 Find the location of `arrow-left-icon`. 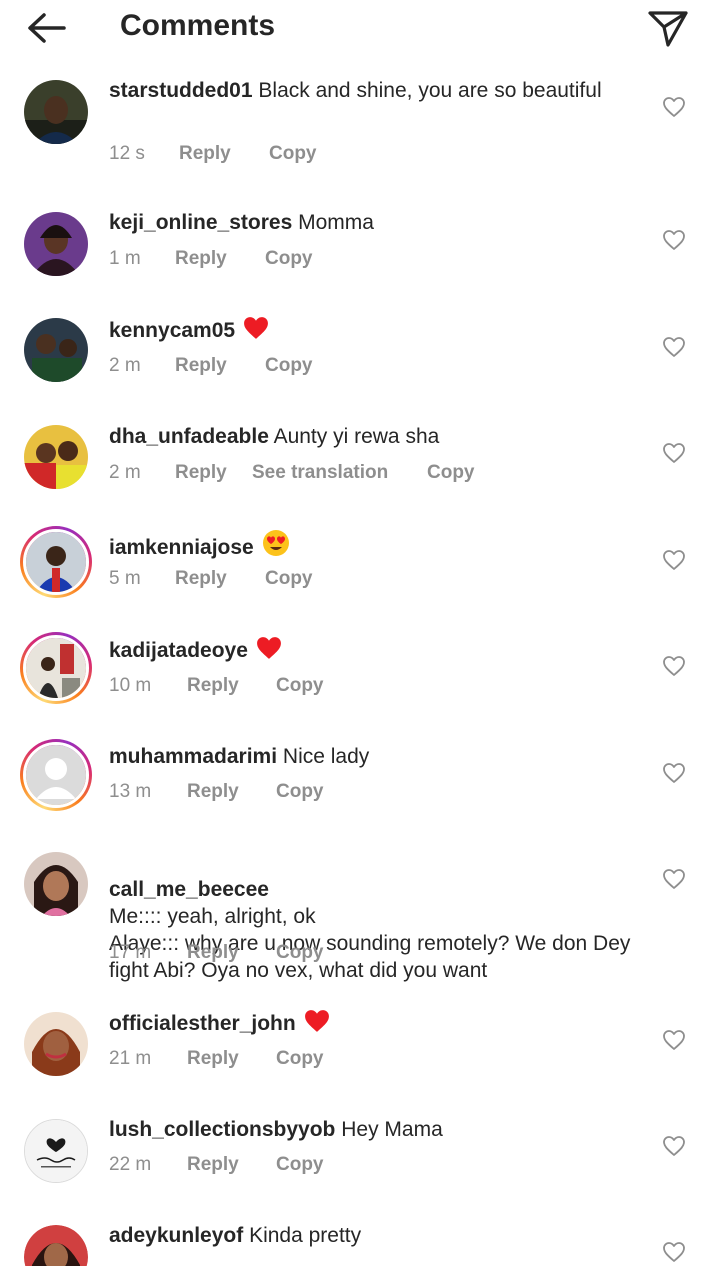

arrow-left-icon is located at coordinates (47, 28).